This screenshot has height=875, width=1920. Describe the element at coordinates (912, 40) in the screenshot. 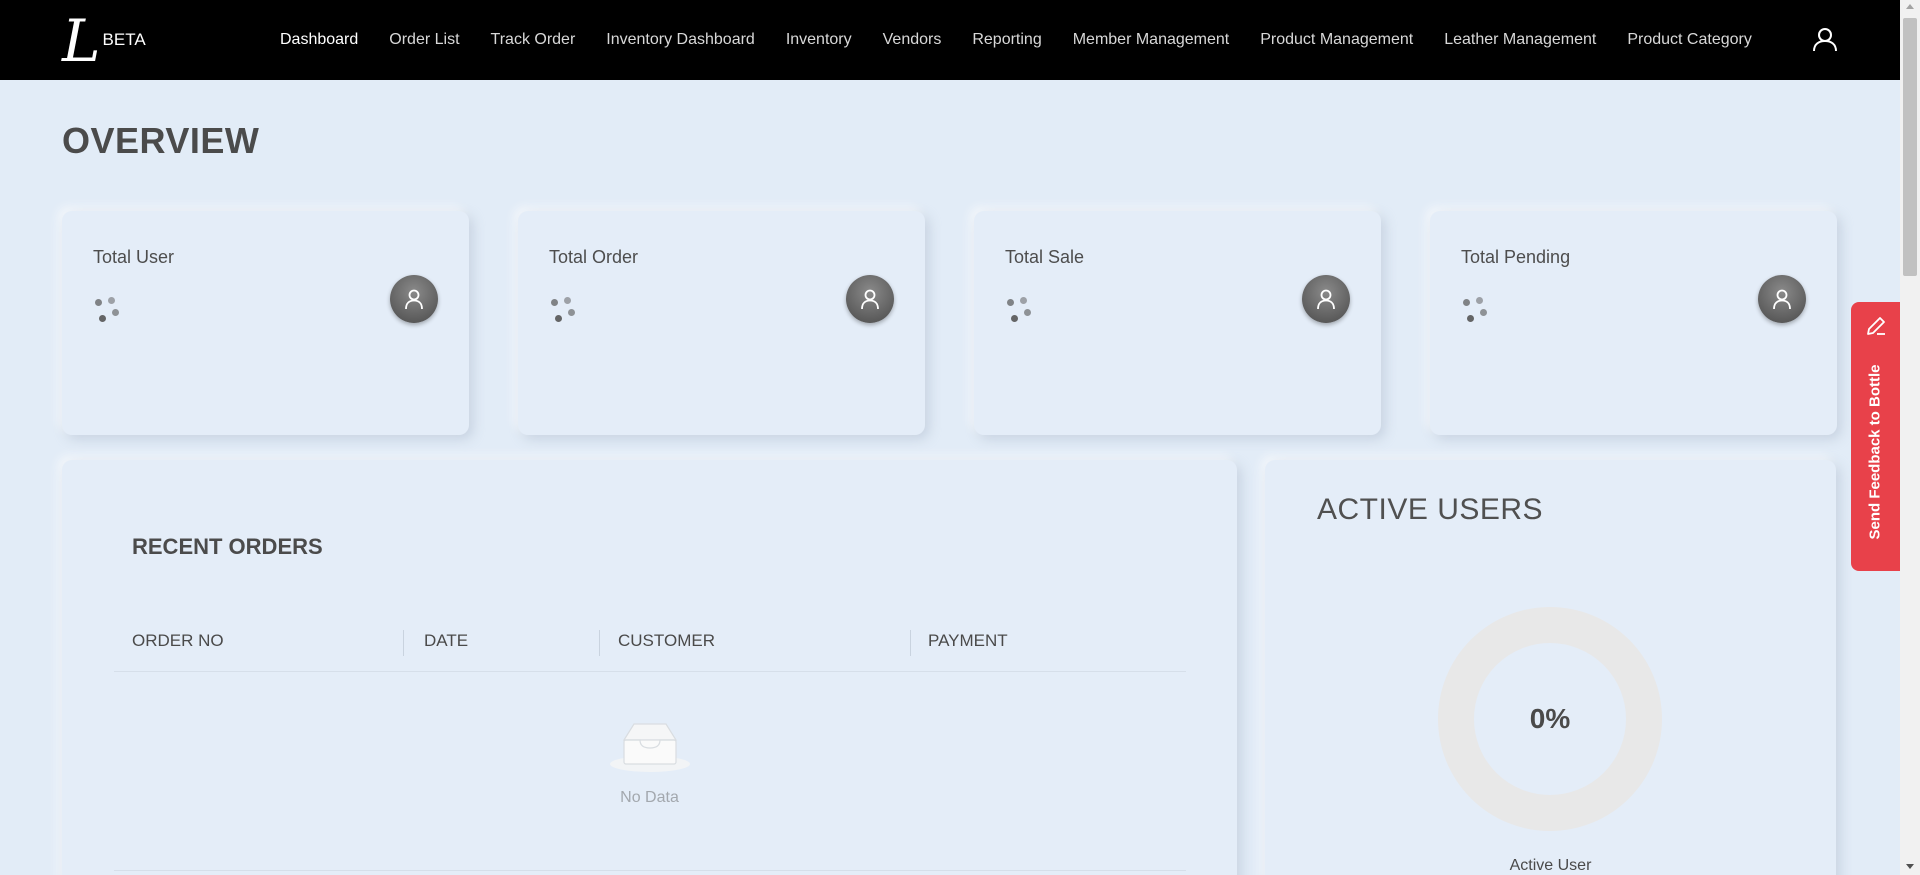

I see `nav-item-vendors: Vendors` at that location.